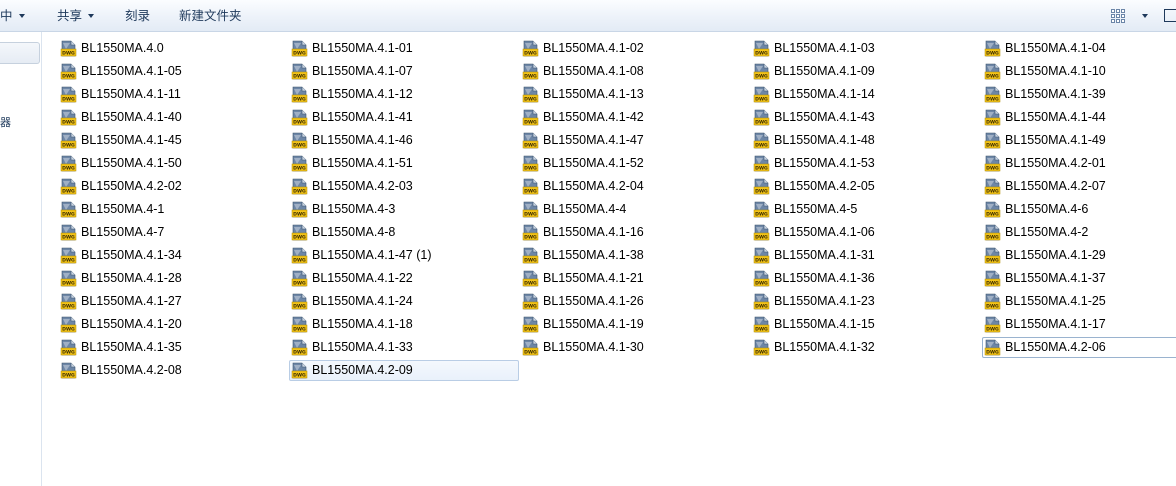 The width and height of the screenshot is (1176, 486). I want to click on file-item: DWG BL1550MA.4.1-36, so click(866, 278).